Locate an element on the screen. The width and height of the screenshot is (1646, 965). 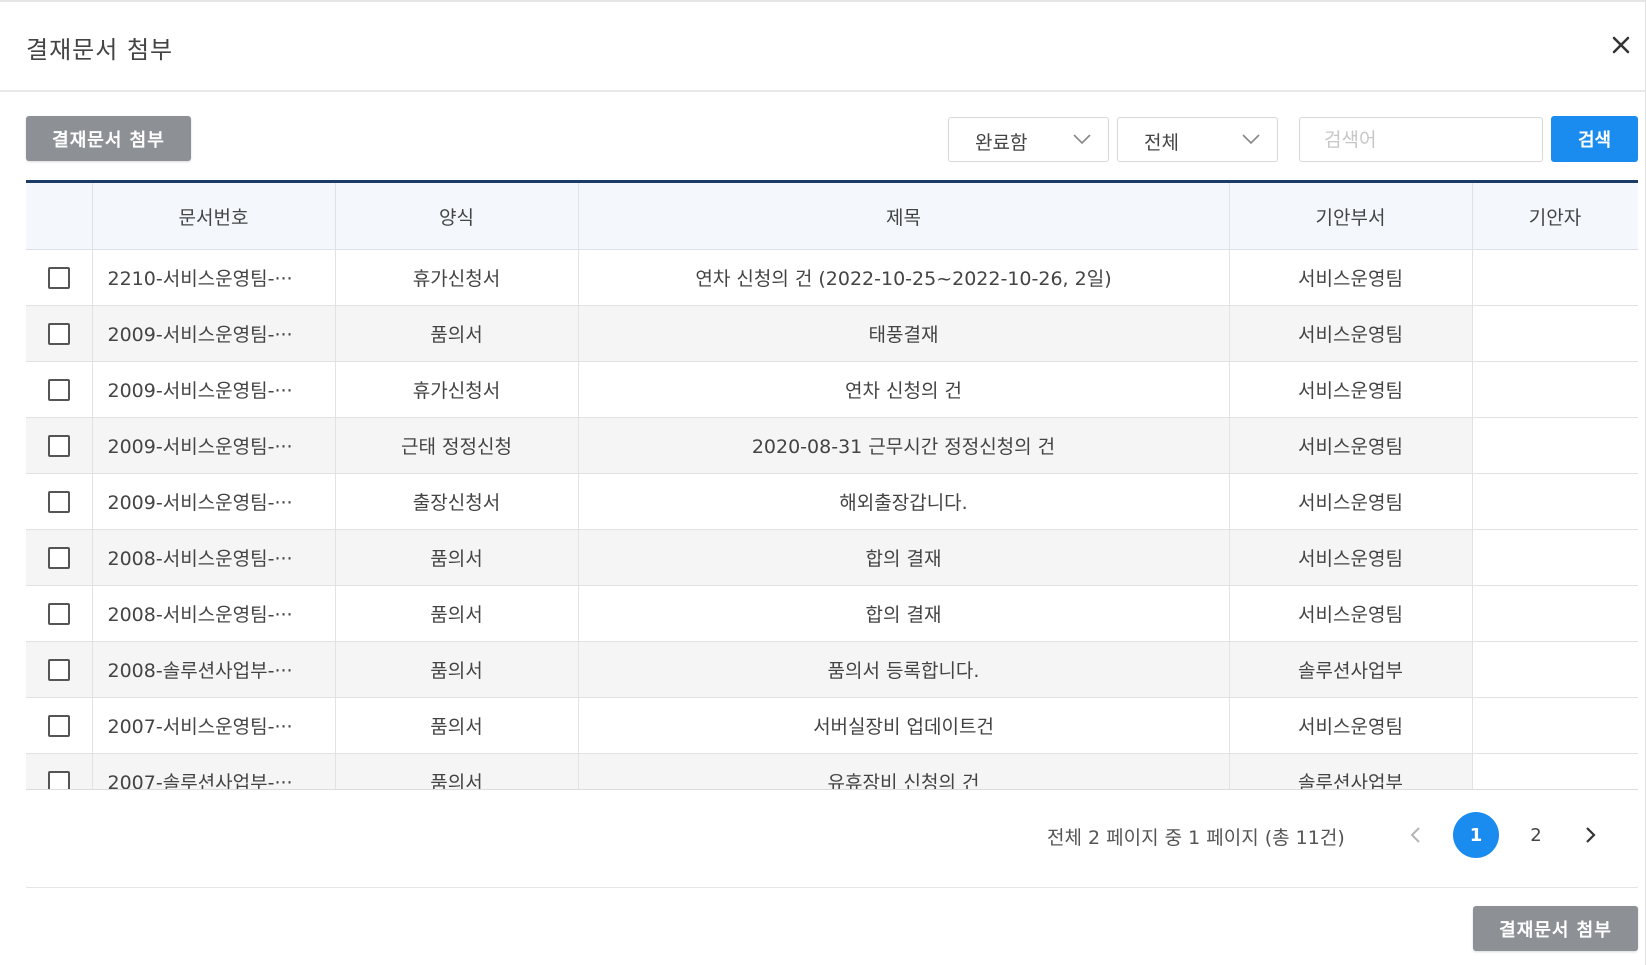
close-icon is located at coordinates (1621, 45).